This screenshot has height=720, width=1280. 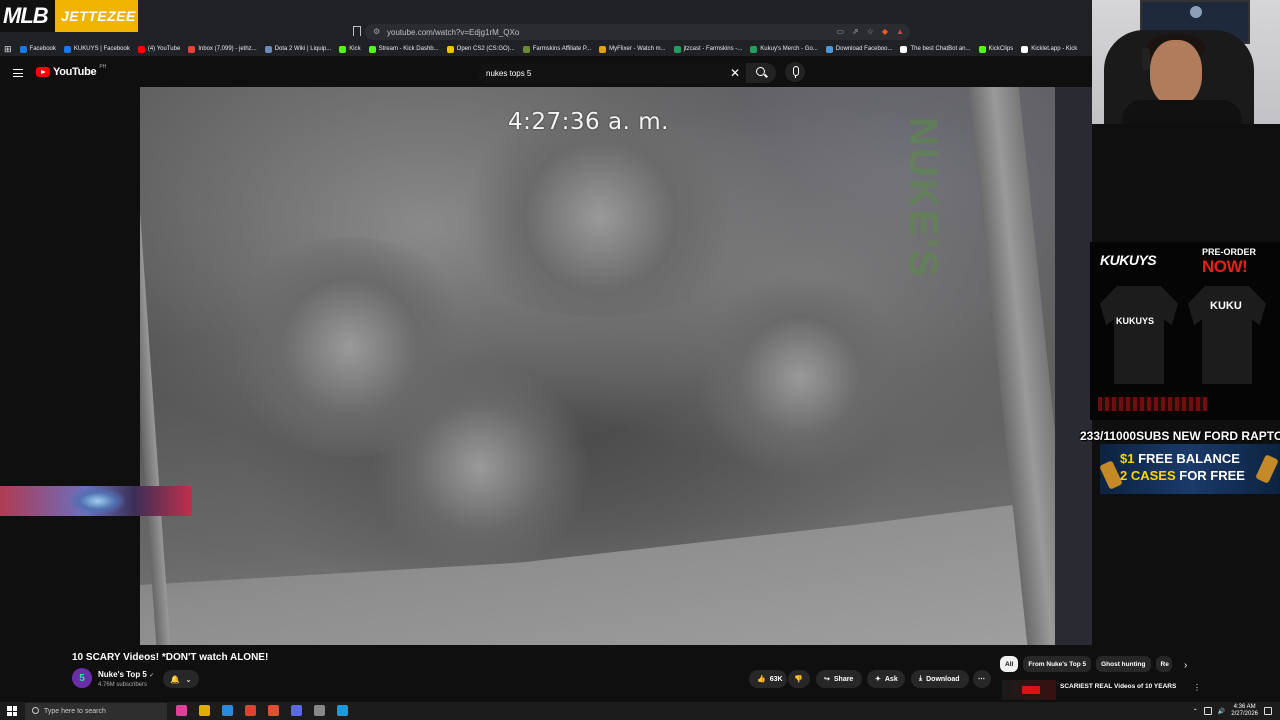 I want to click on jersey-back-text: KUKU, so click(x=1226, y=306).